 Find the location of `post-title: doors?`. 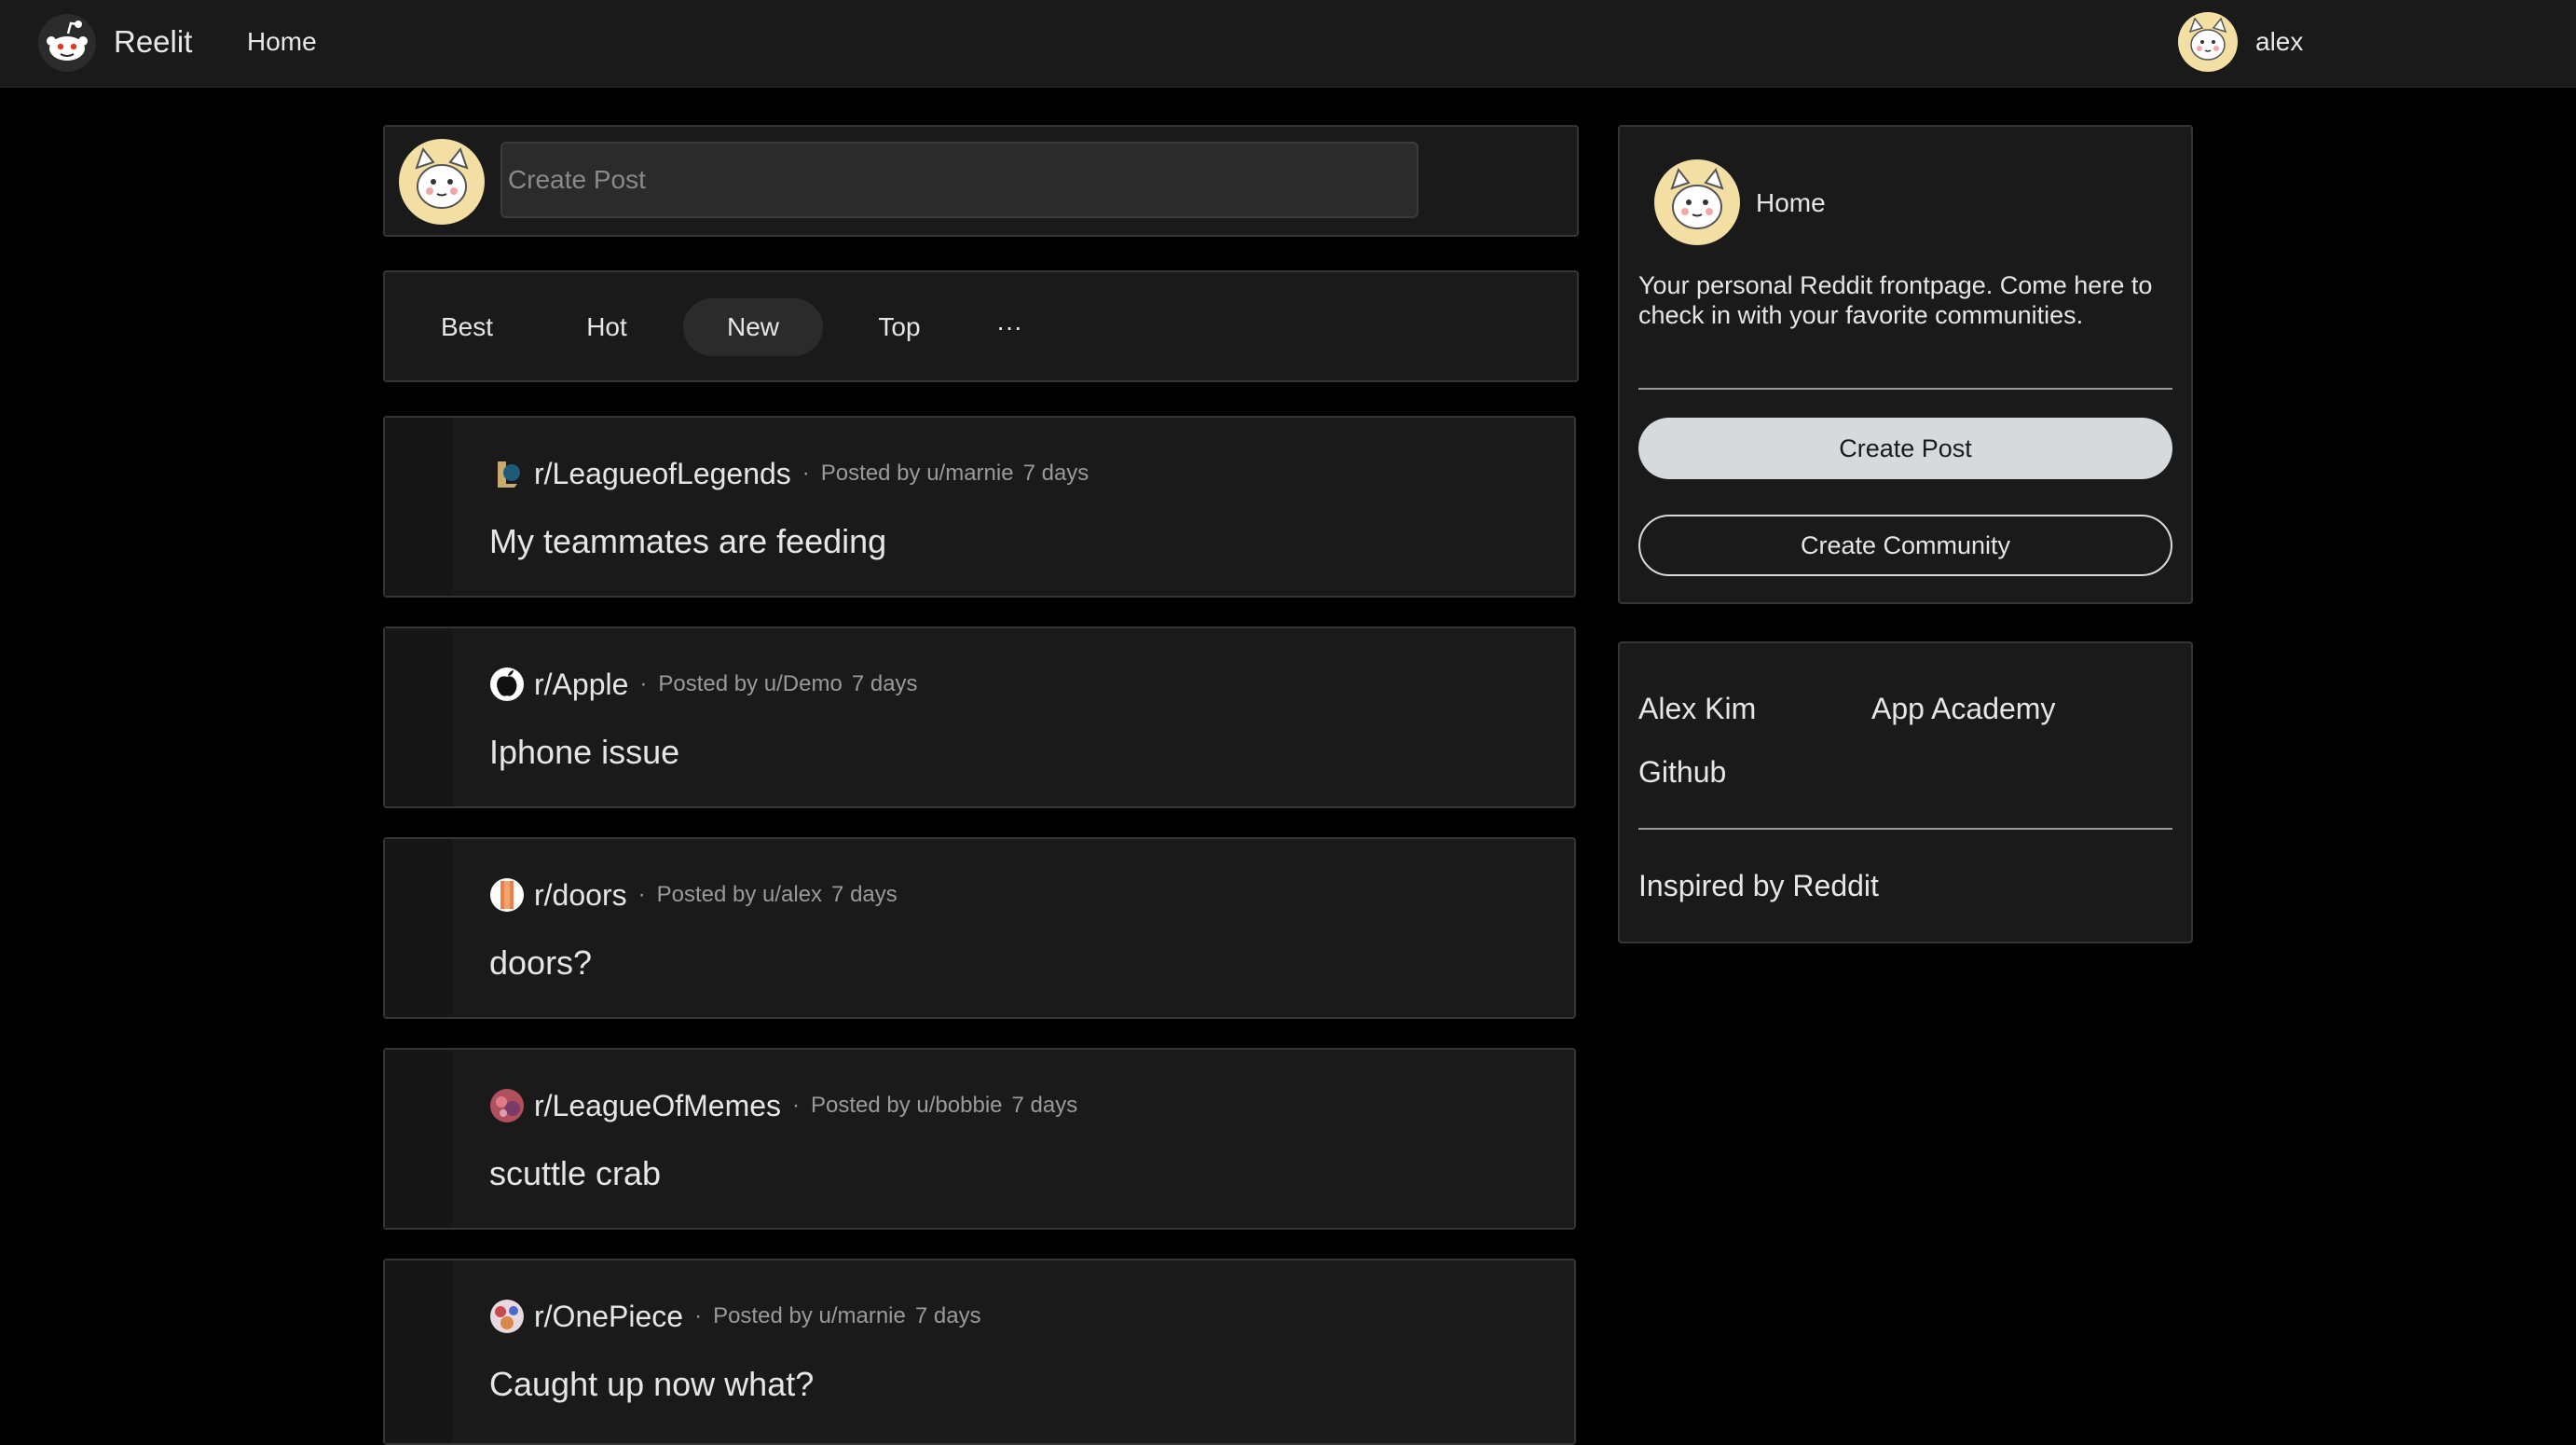

post-title: doors? is located at coordinates (540, 963).